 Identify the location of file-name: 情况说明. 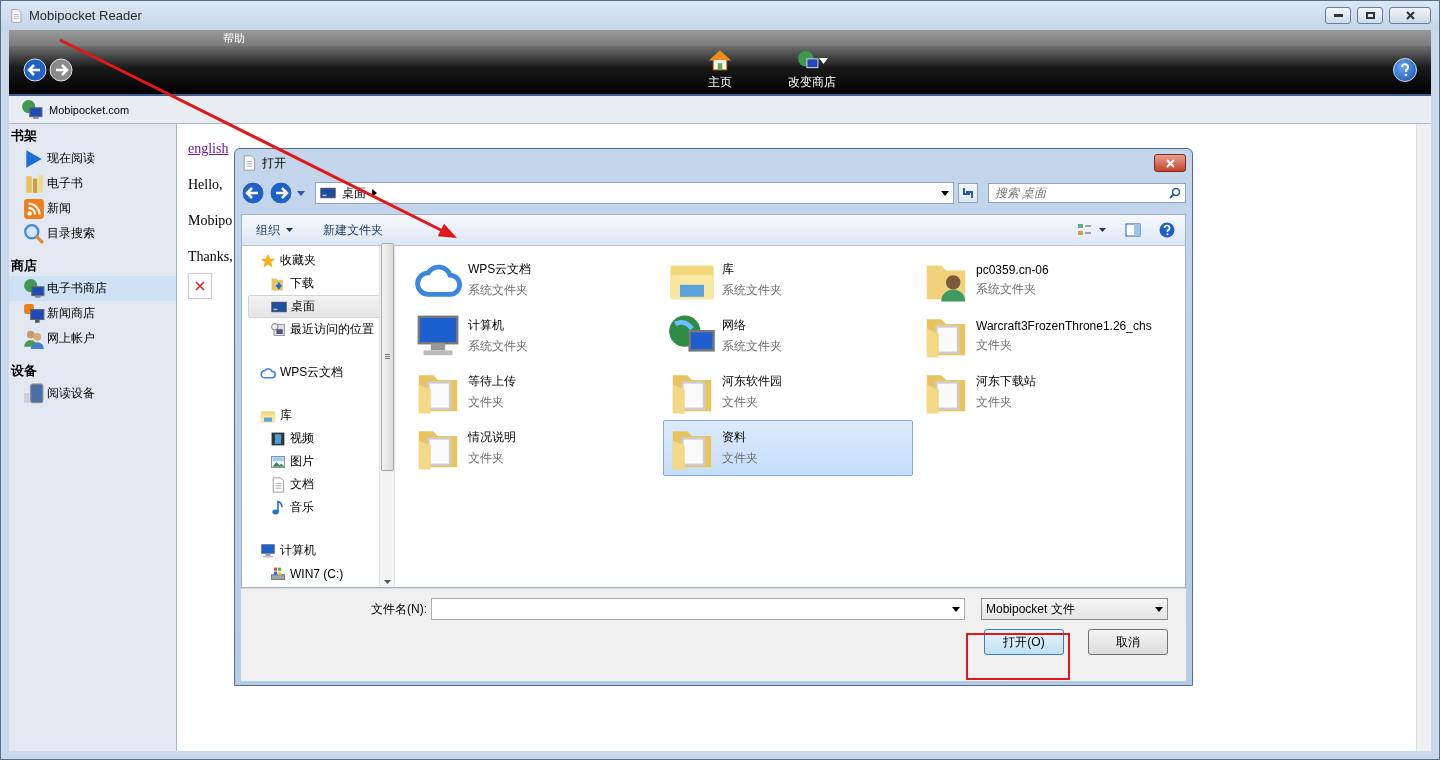
(492, 437).